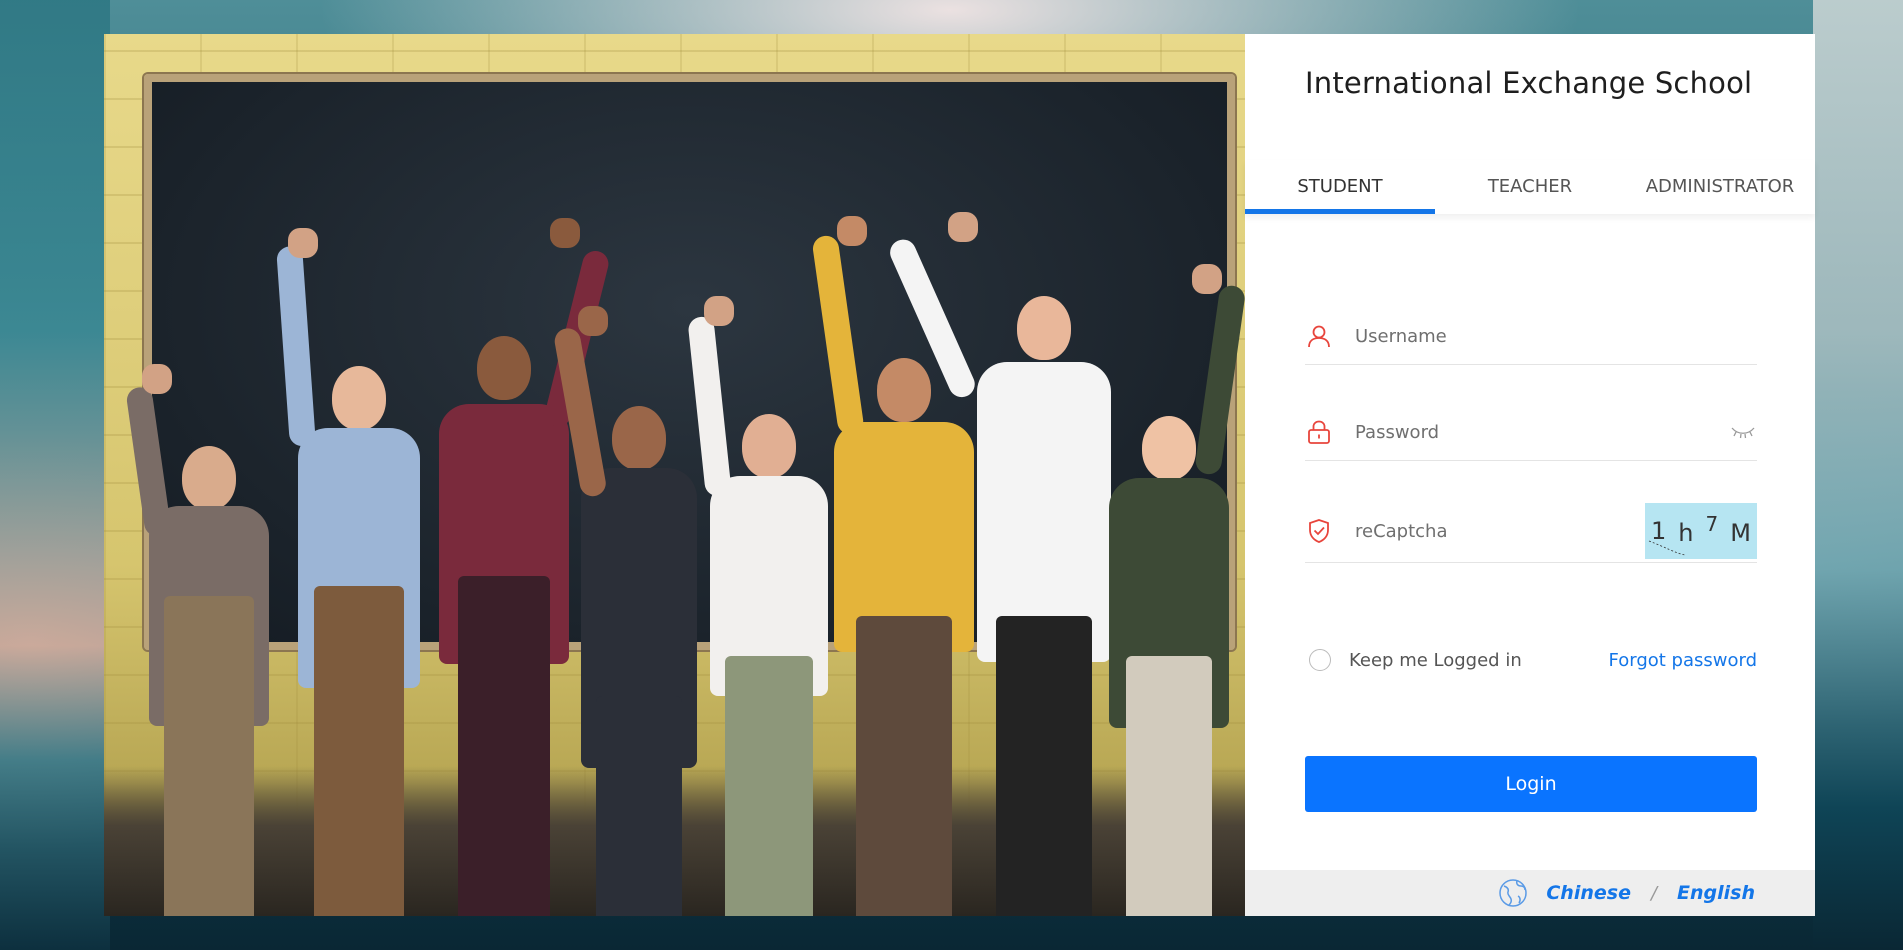 This screenshot has width=1903, height=950. Describe the element at coordinates (1530, 893) in the screenshot. I see `language-bar: Chinese / English` at that location.